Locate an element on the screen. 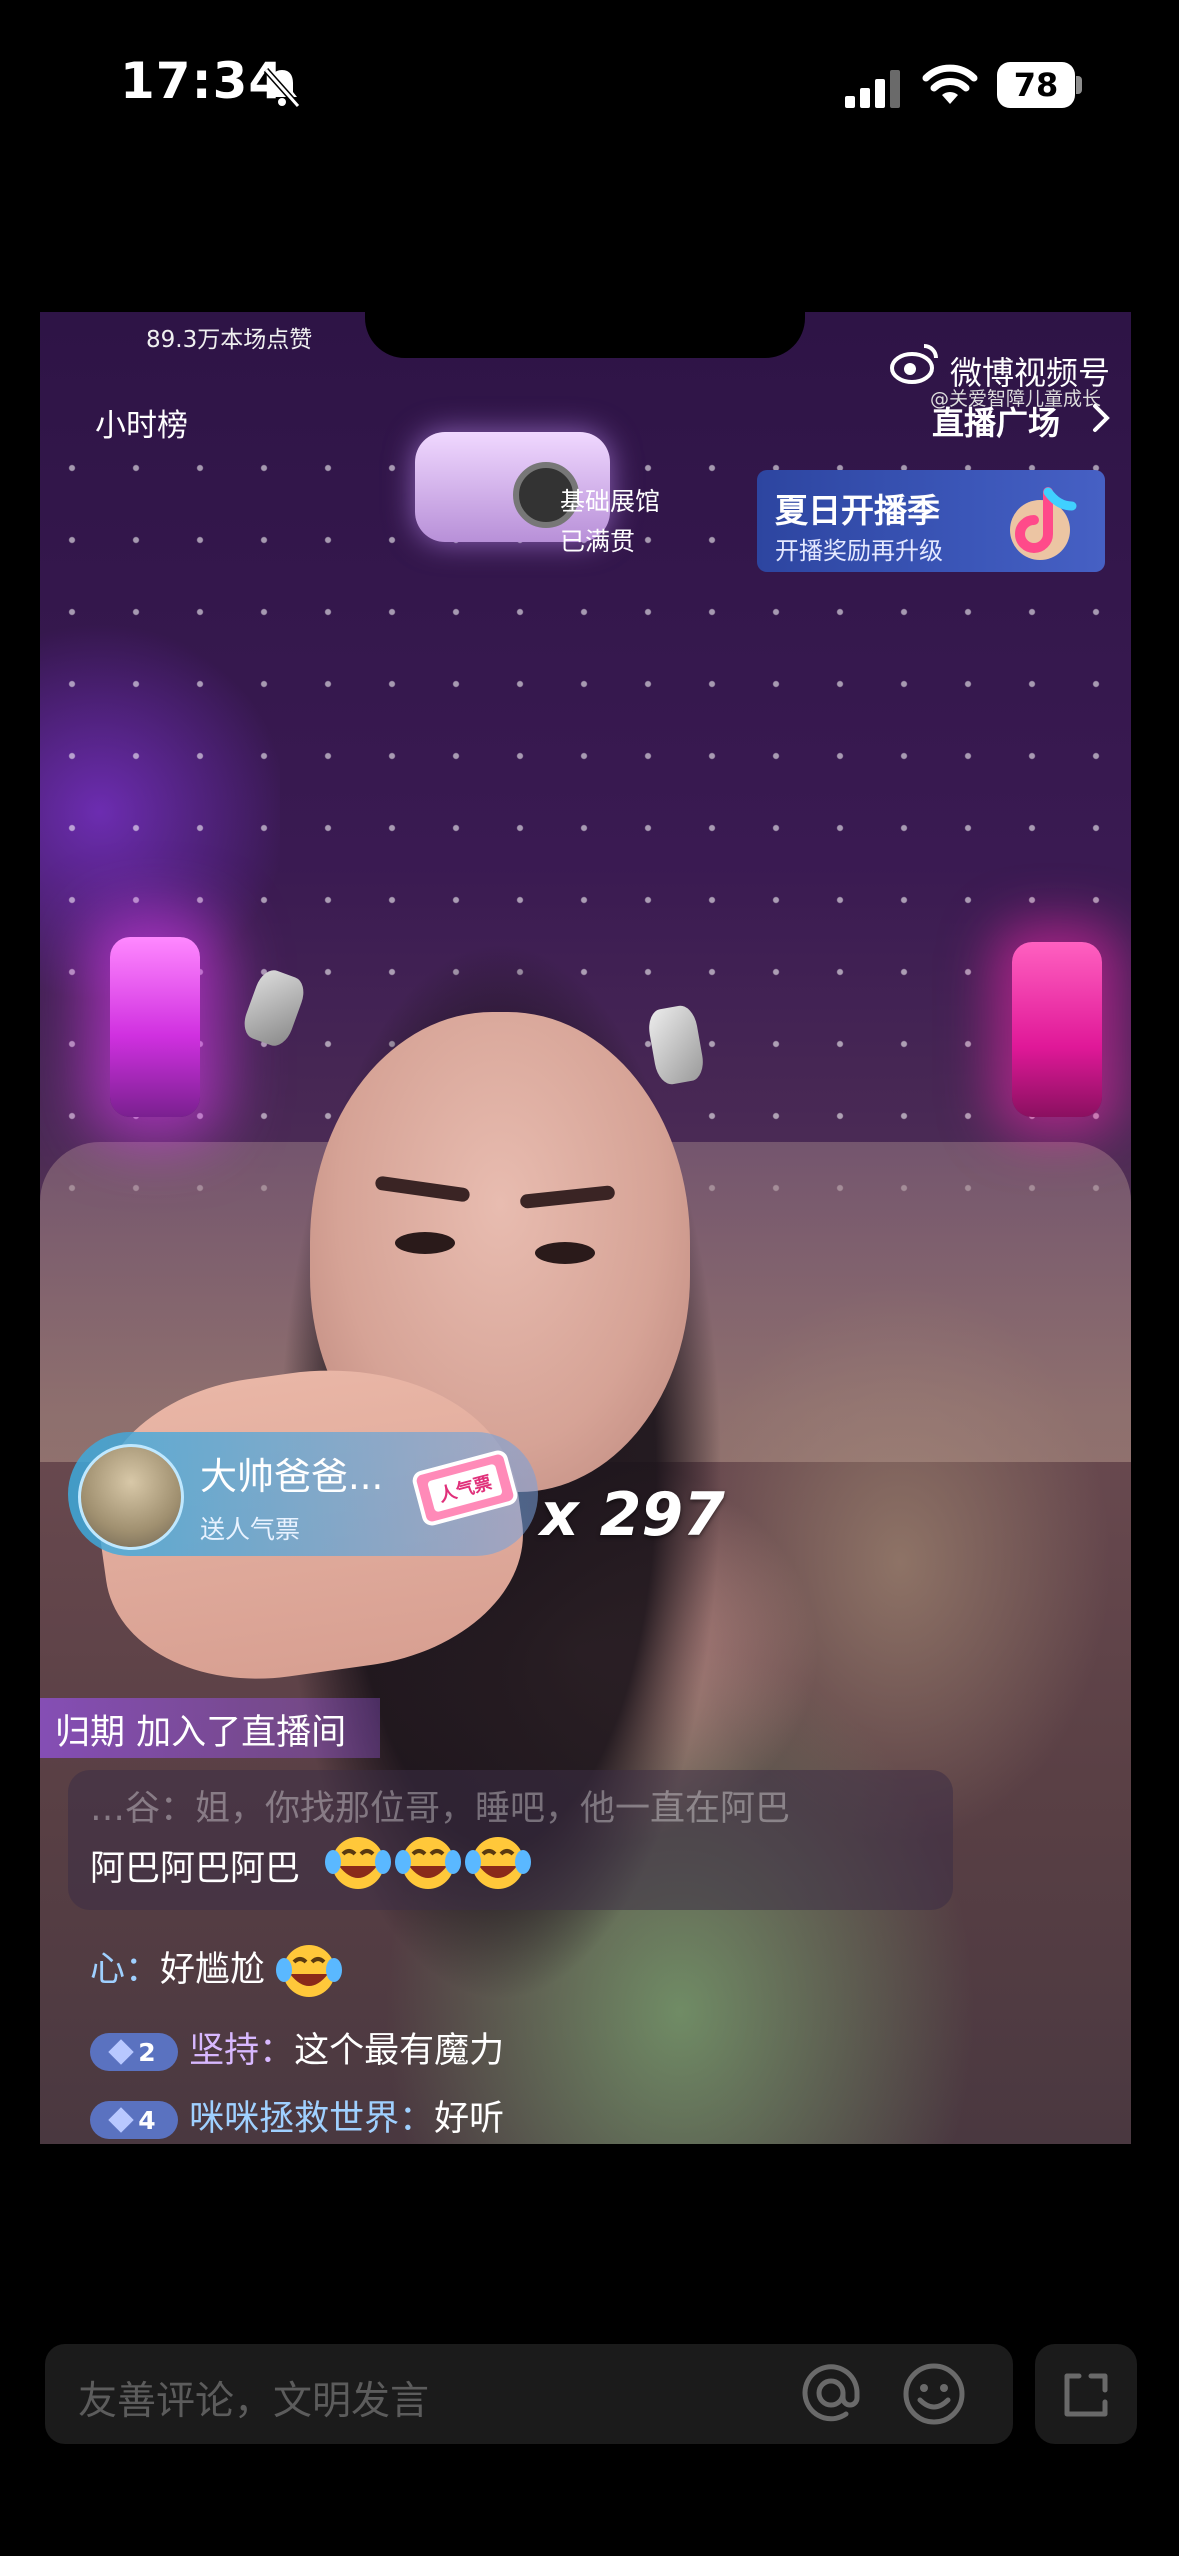  level-badge: 4 is located at coordinates (134, 2120).